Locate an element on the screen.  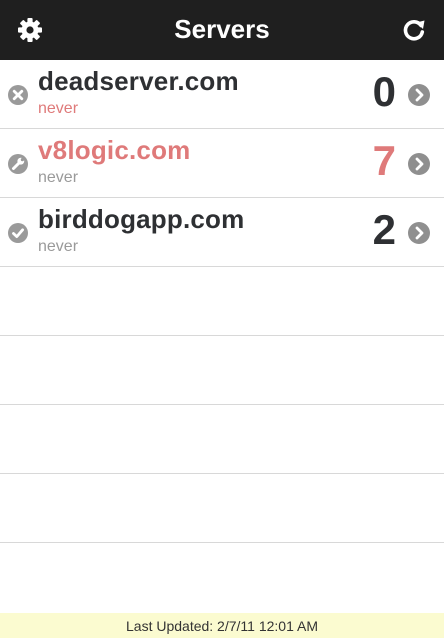
wrench-icon is located at coordinates (18, 164).